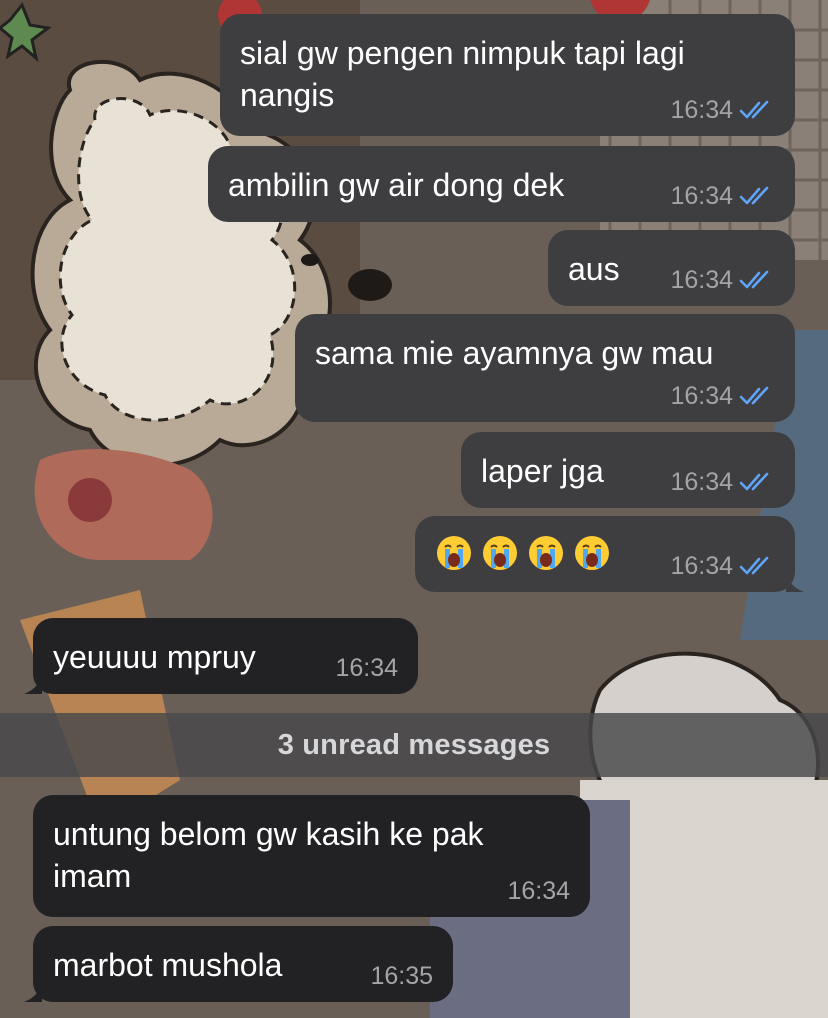  Describe the element at coordinates (221, 656) in the screenshot. I see `incoming-message: yeuuuu mpruy 16:34` at that location.